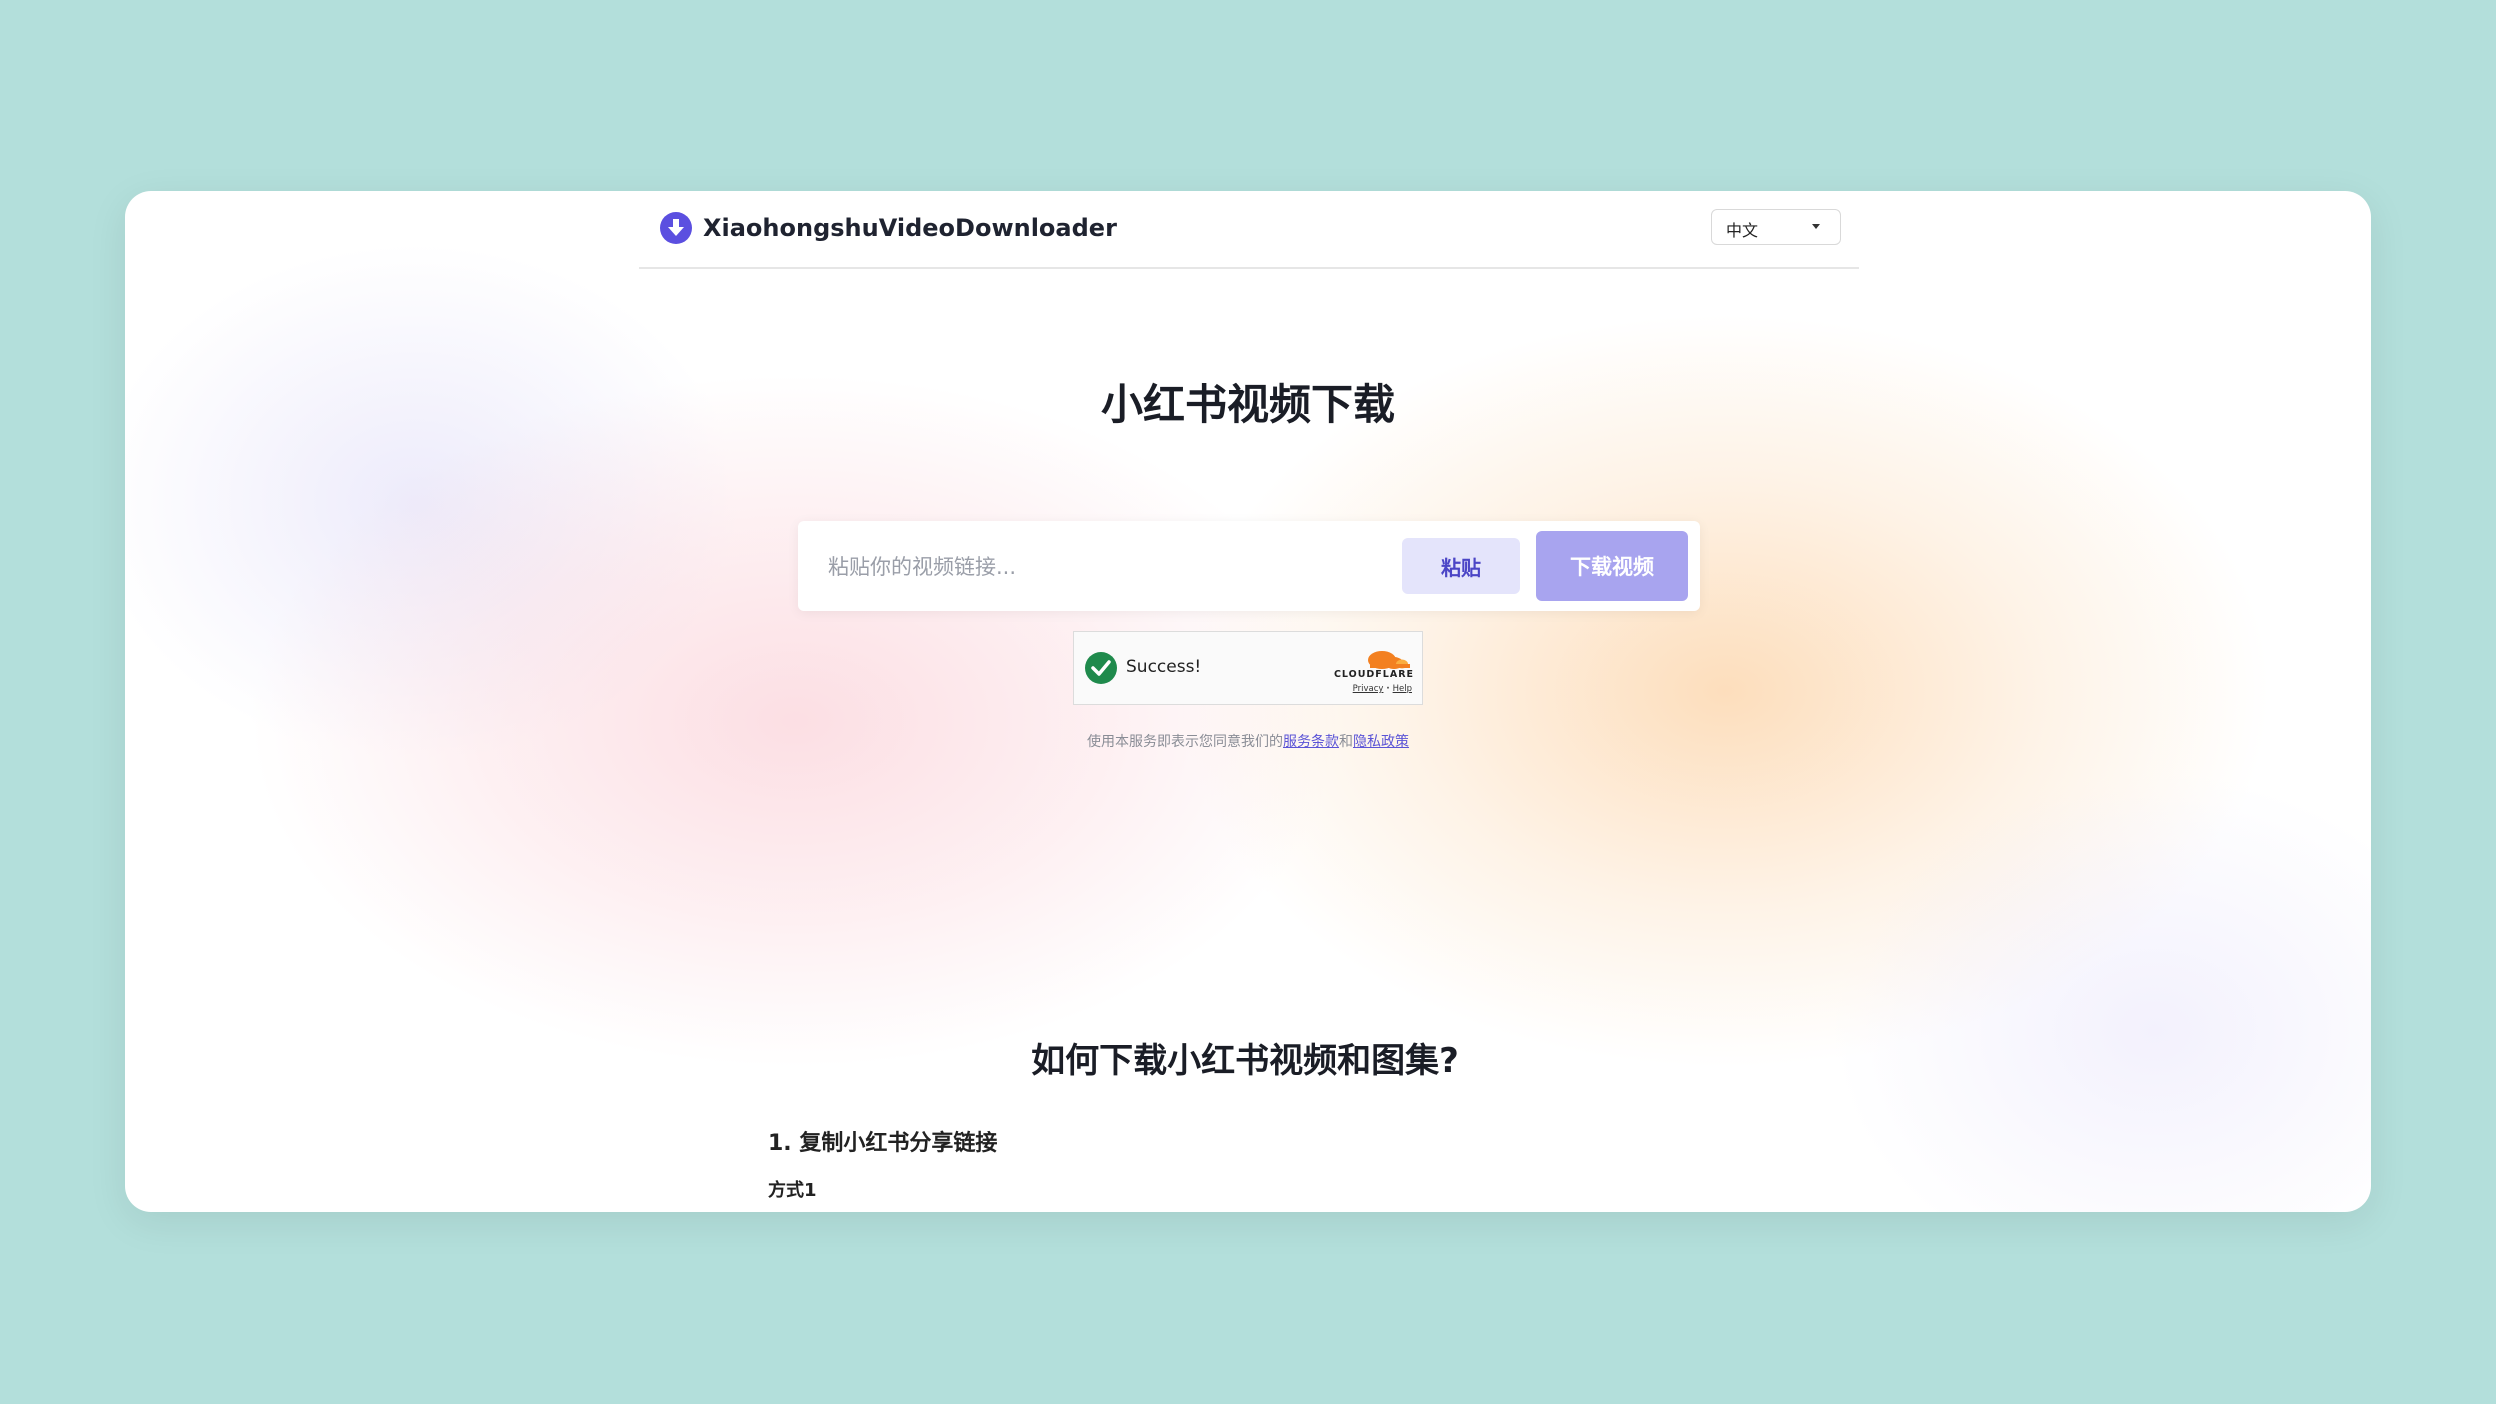 The image size is (2496, 1404). What do you see at coordinates (1249, 230) in the screenshot?
I see `site-header: XiaohongshuVideoDownloader 中文` at bounding box center [1249, 230].